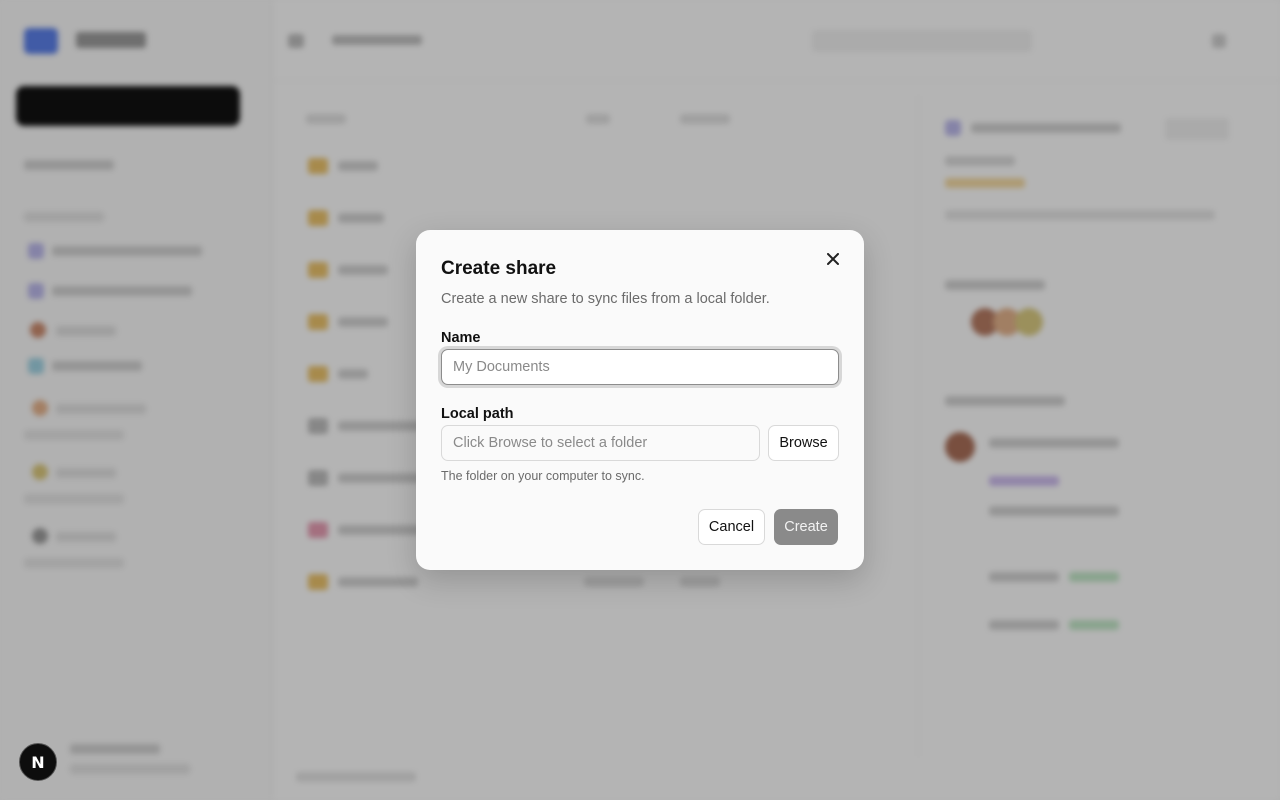 This screenshot has height=800, width=1280. I want to click on local-path-label: Local path, so click(477, 414).